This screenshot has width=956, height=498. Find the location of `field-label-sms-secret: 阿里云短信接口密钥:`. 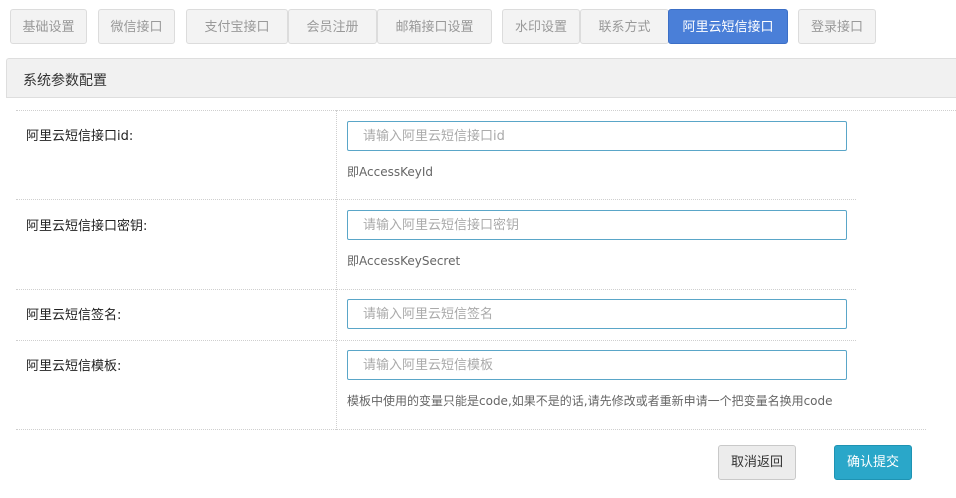

field-label-sms-secret: 阿里云短信接口密钥: is located at coordinates (87, 226).